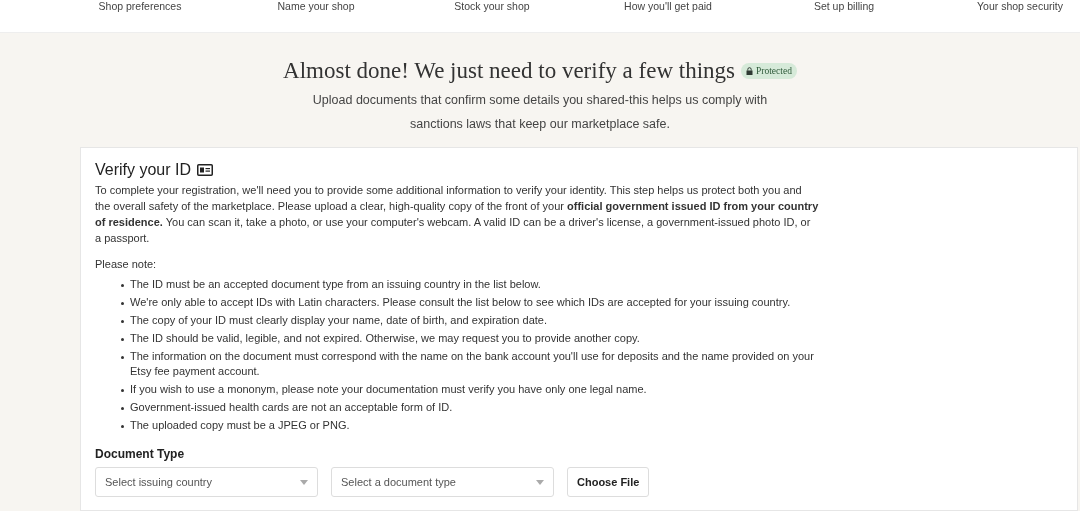 The width and height of the screenshot is (1080, 511). I want to click on select-field: Select issuing country, so click(206, 482).